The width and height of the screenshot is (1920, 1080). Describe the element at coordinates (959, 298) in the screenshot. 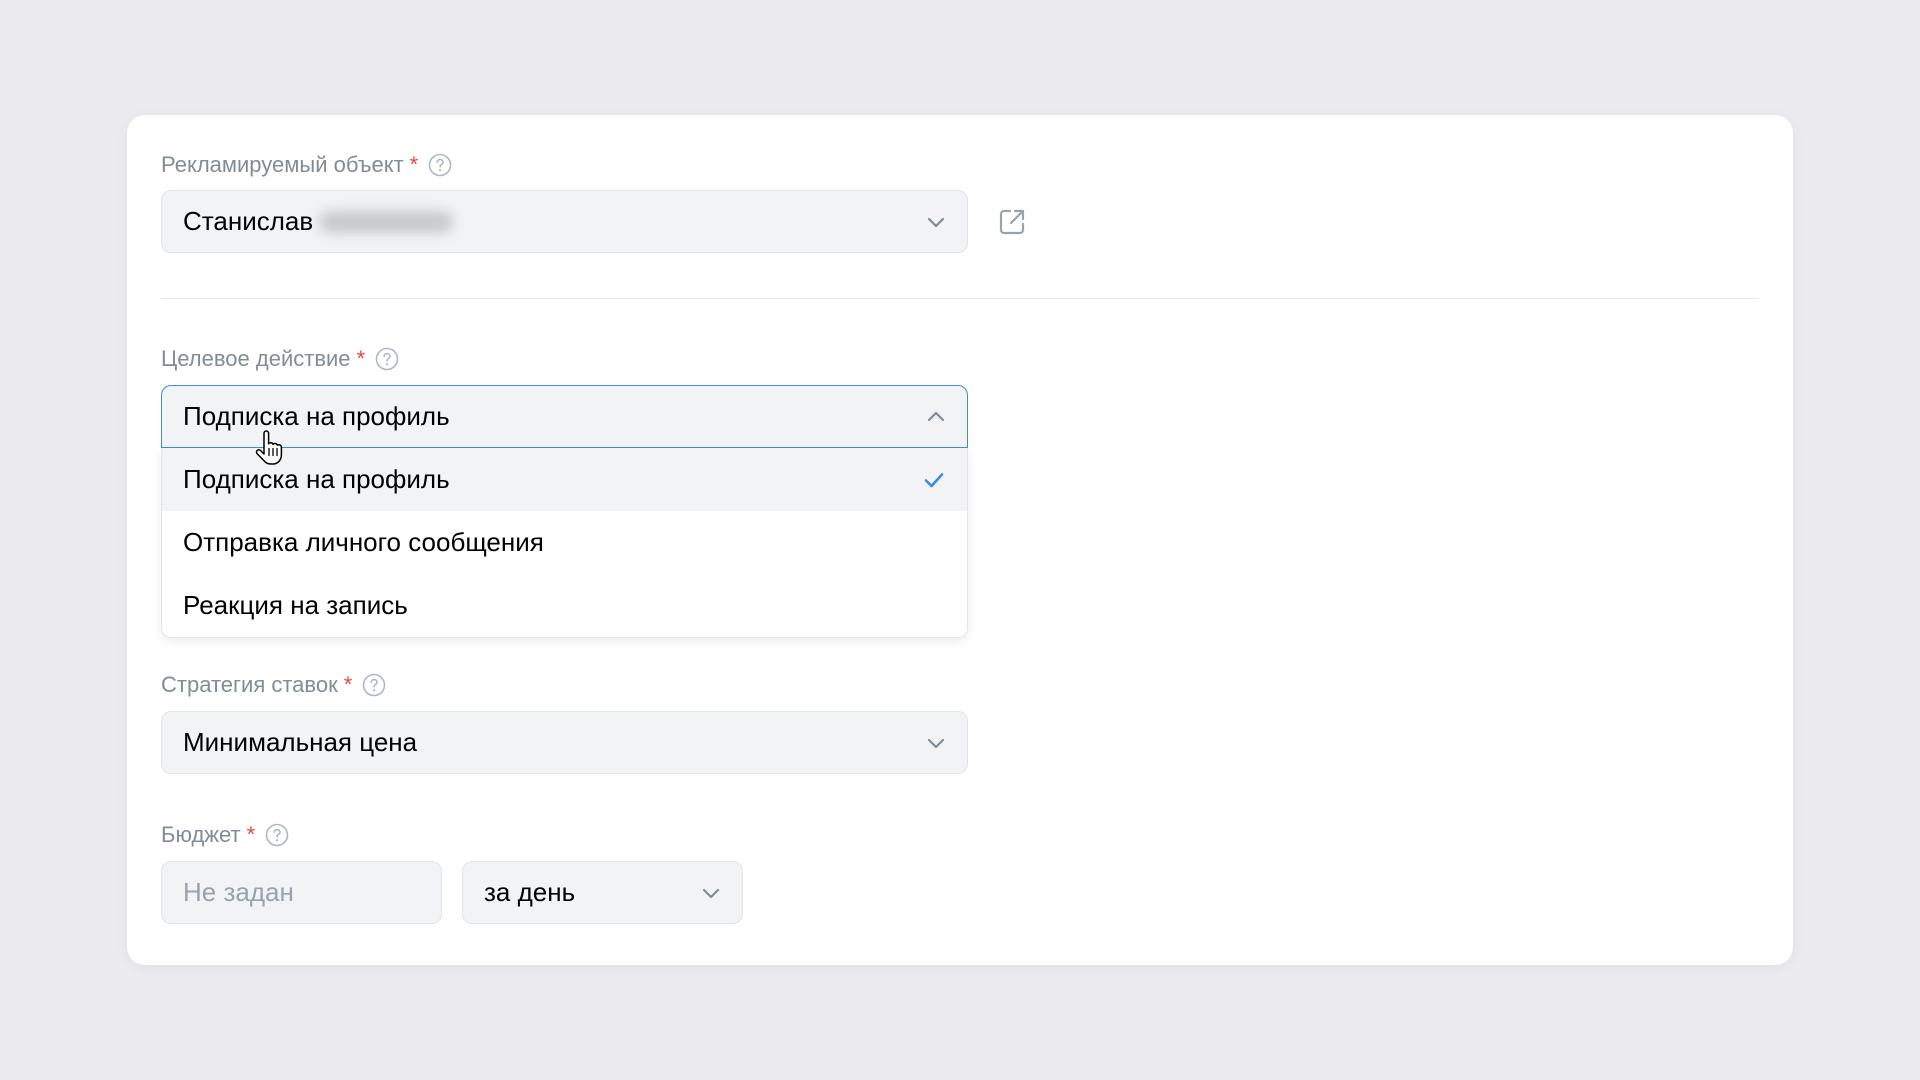

I see `section-divider` at that location.